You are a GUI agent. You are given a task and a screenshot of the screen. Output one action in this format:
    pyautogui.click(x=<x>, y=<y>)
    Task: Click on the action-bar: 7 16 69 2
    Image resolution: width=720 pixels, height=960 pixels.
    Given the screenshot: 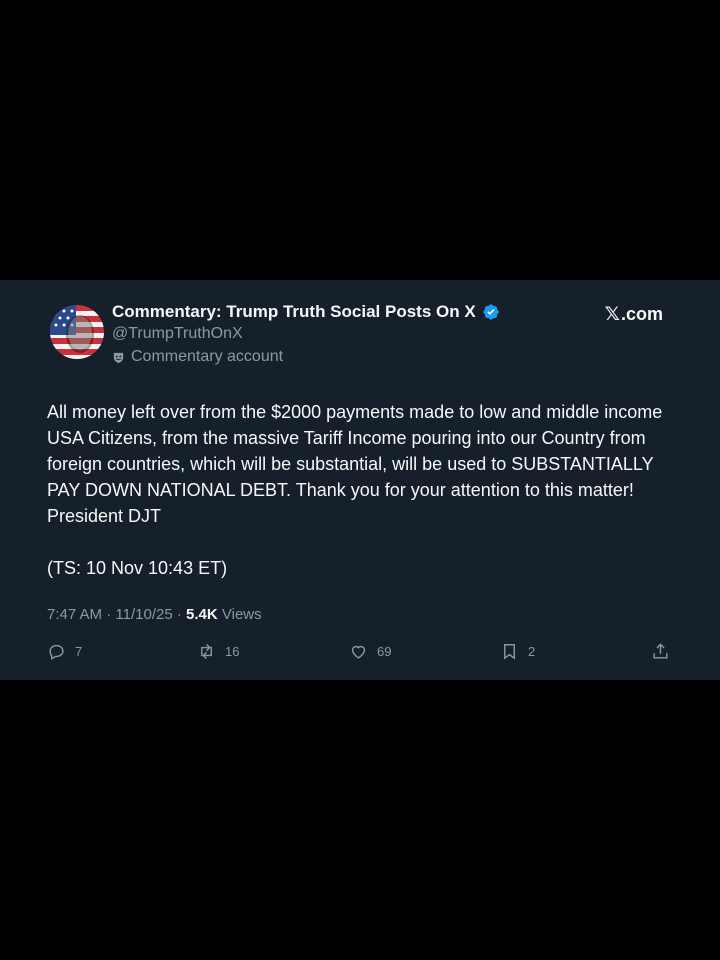 What is the action you would take?
    pyautogui.click(x=360, y=653)
    